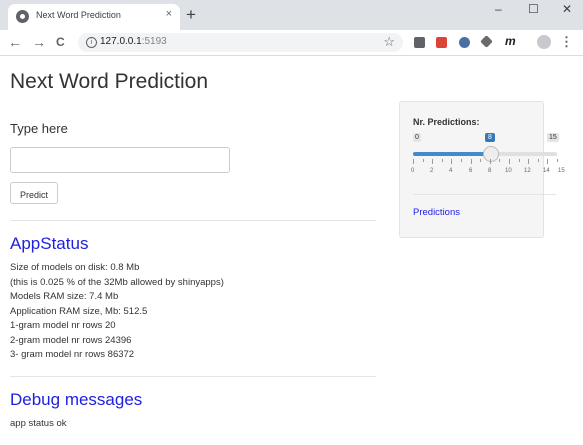  Describe the element at coordinates (63, 325) in the screenshot. I see `status-line: 1-gram model nr rows 20` at that location.